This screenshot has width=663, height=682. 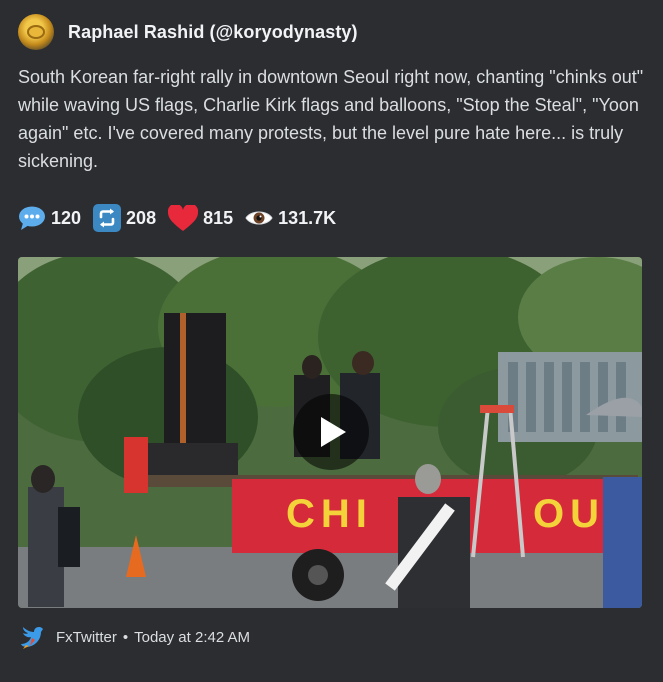 What do you see at coordinates (201, 218) in the screenshot?
I see `stat-likes: 815` at bounding box center [201, 218].